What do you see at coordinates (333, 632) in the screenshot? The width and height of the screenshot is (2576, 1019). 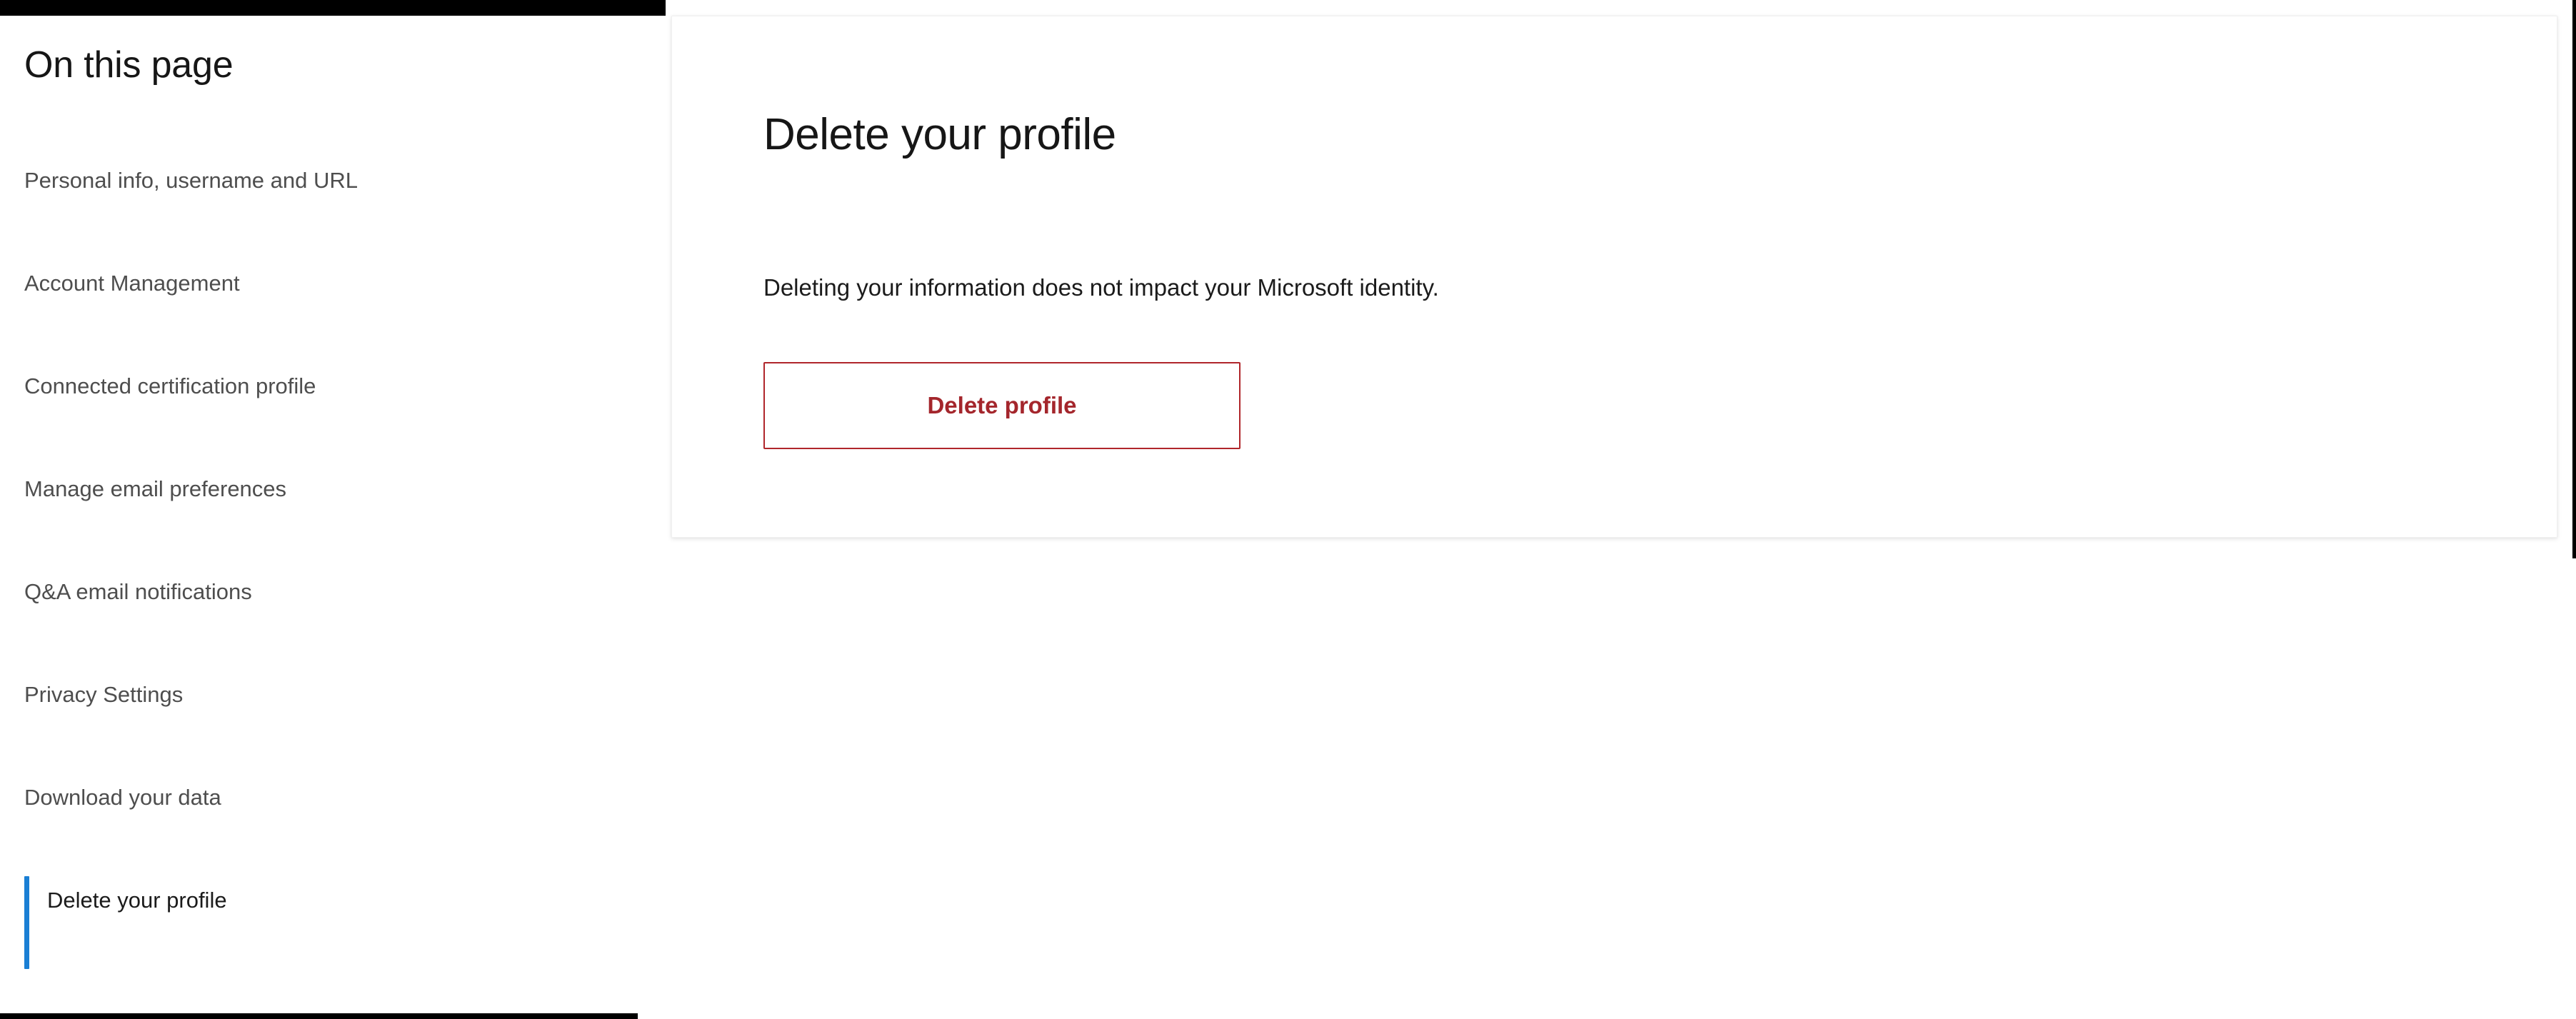 I see `sidebar-item-qa-email-notifications: Q&A email notifications` at bounding box center [333, 632].